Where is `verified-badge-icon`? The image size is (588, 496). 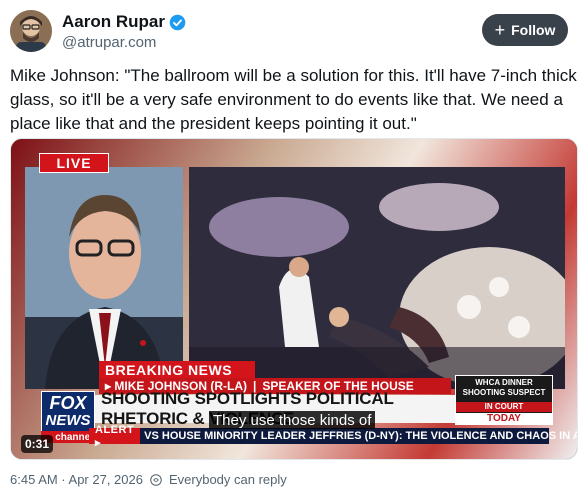
verified-badge-icon is located at coordinates (177, 22).